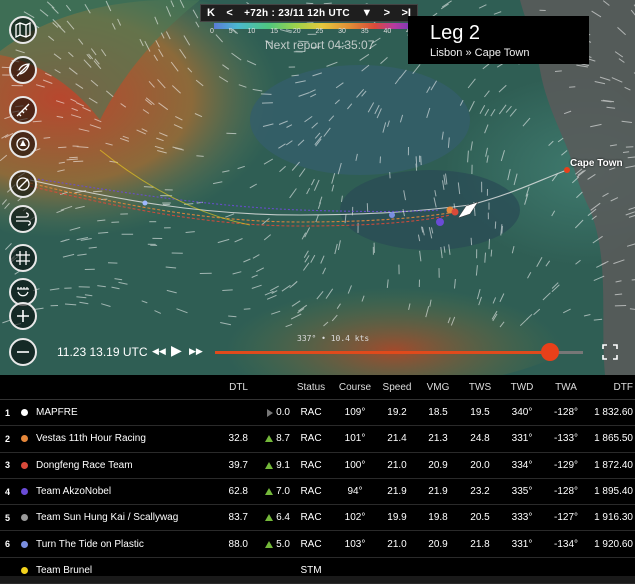 Image resolution: width=635 pixels, height=584 pixels. Describe the element at coordinates (231, 31) in the screenshot. I see `legend-tick: 5` at that location.